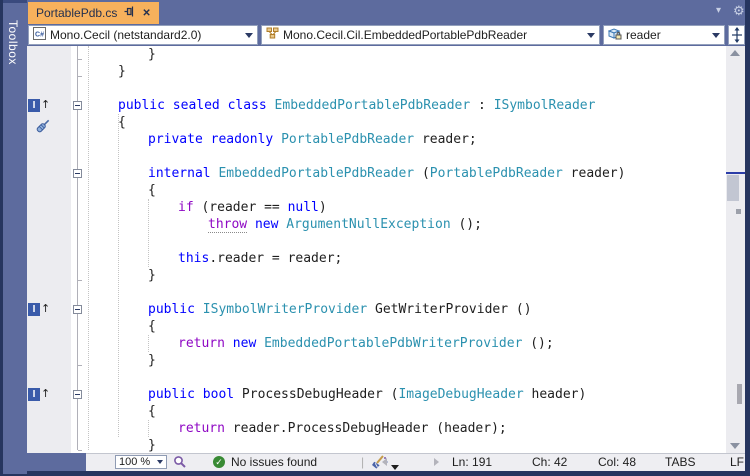 The image size is (750, 476). Describe the element at coordinates (736, 35) in the screenshot. I see `split-window-button` at that location.